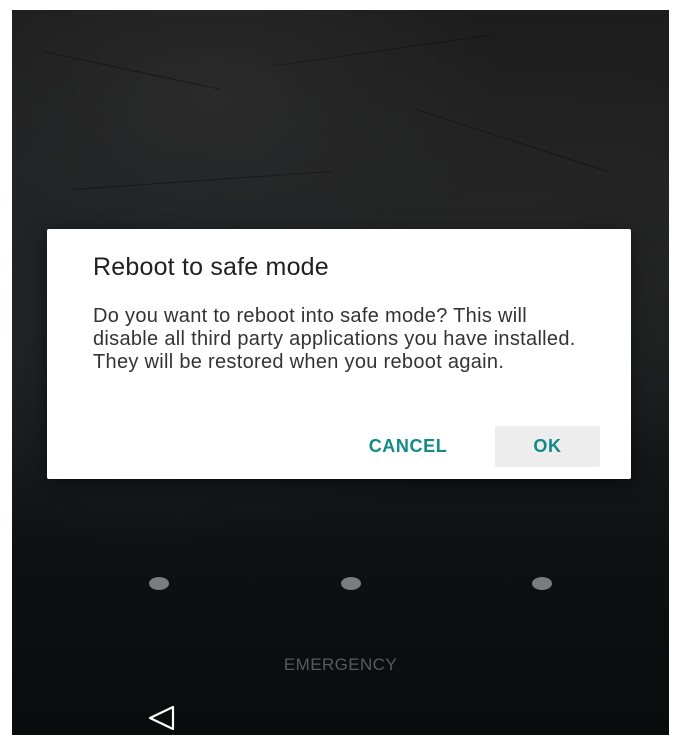 This screenshot has height=740, width=677. Describe the element at coordinates (163, 718) in the screenshot. I see `back-triangle-icon` at that location.